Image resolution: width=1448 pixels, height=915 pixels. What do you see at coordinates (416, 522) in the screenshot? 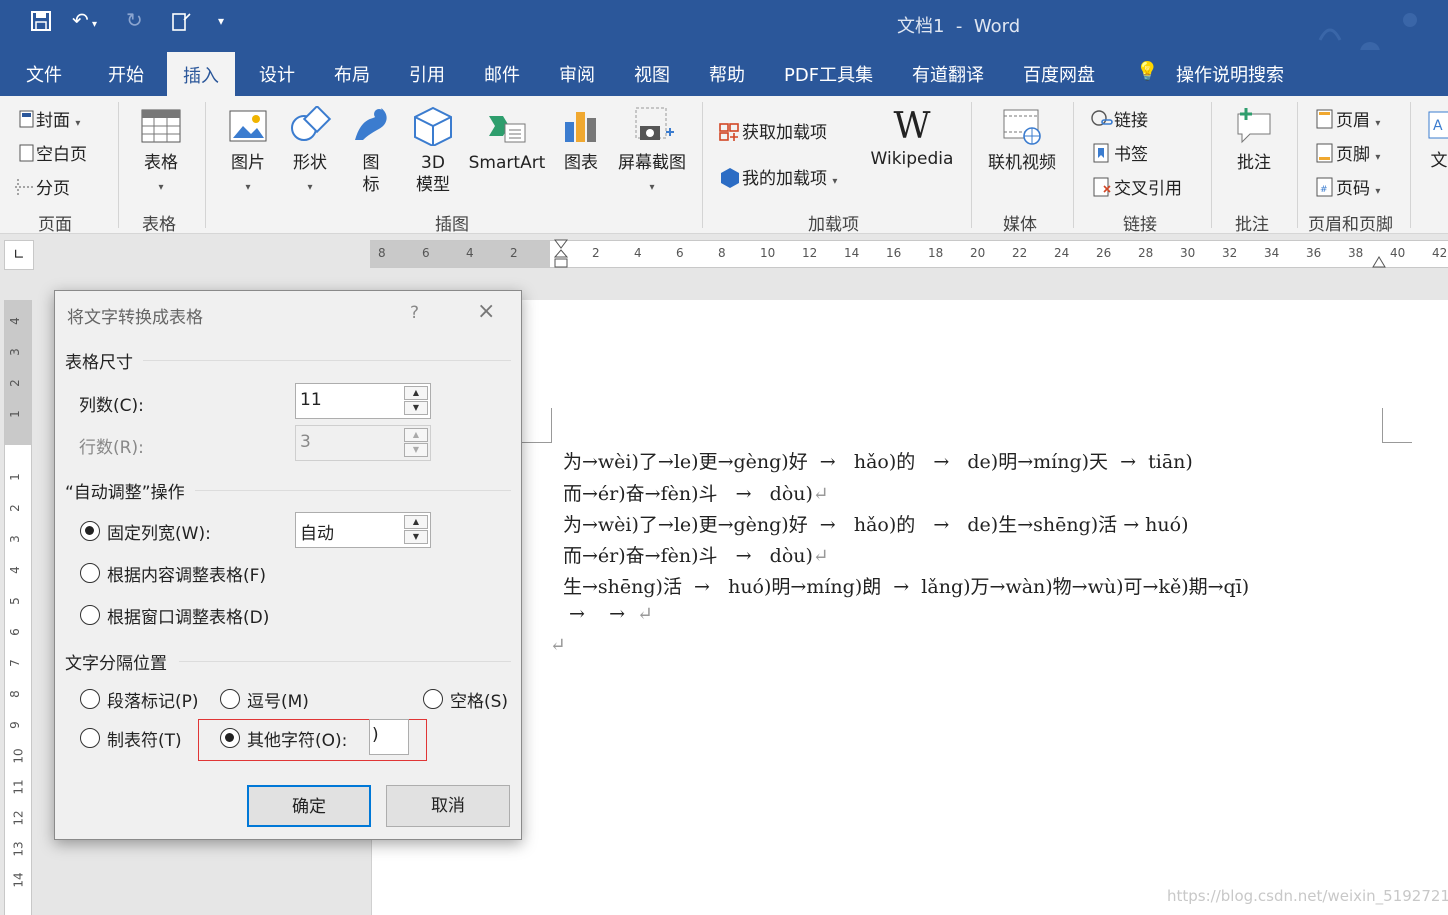
I see `fixed-width-up-icon: ▲` at bounding box center [416, 522].